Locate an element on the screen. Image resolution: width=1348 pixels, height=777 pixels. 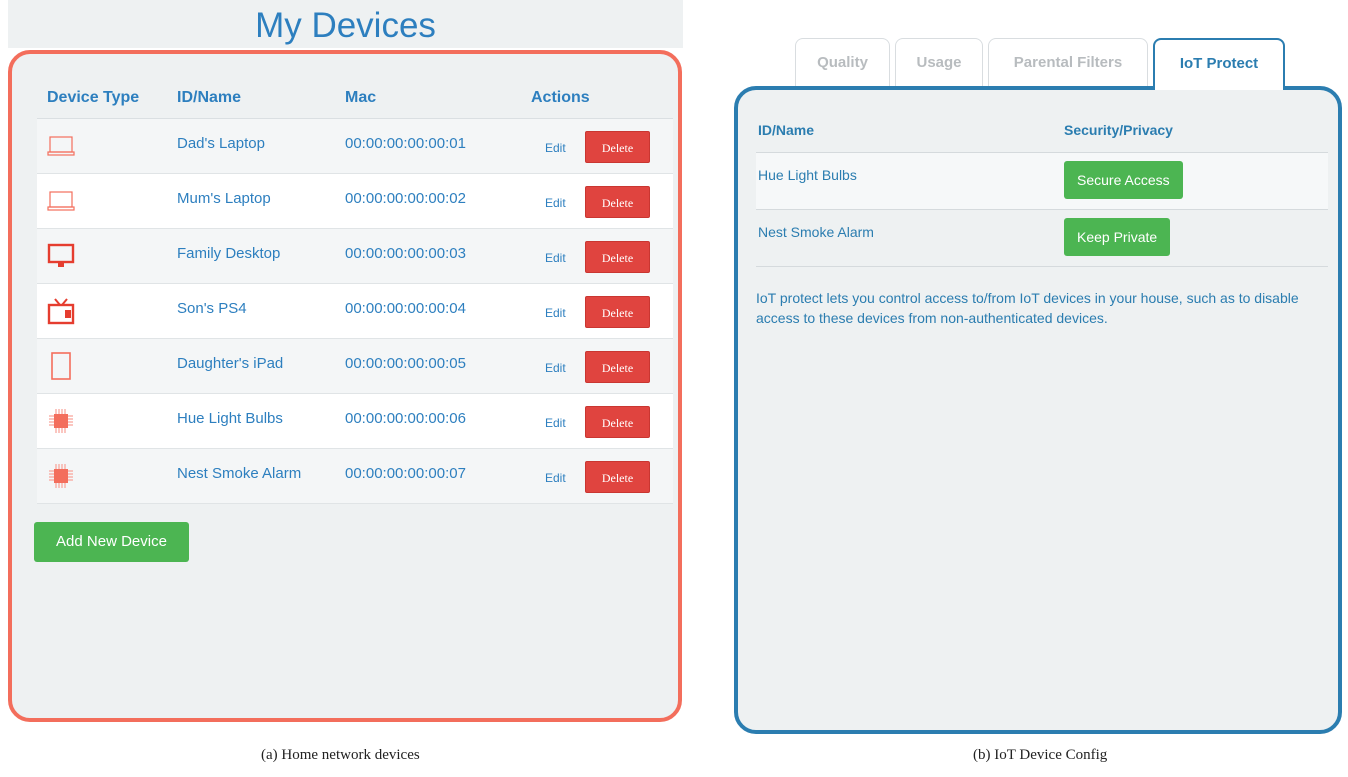
iot-device-name: Nest Smoke Alarm is located at coordinates (816, 232).